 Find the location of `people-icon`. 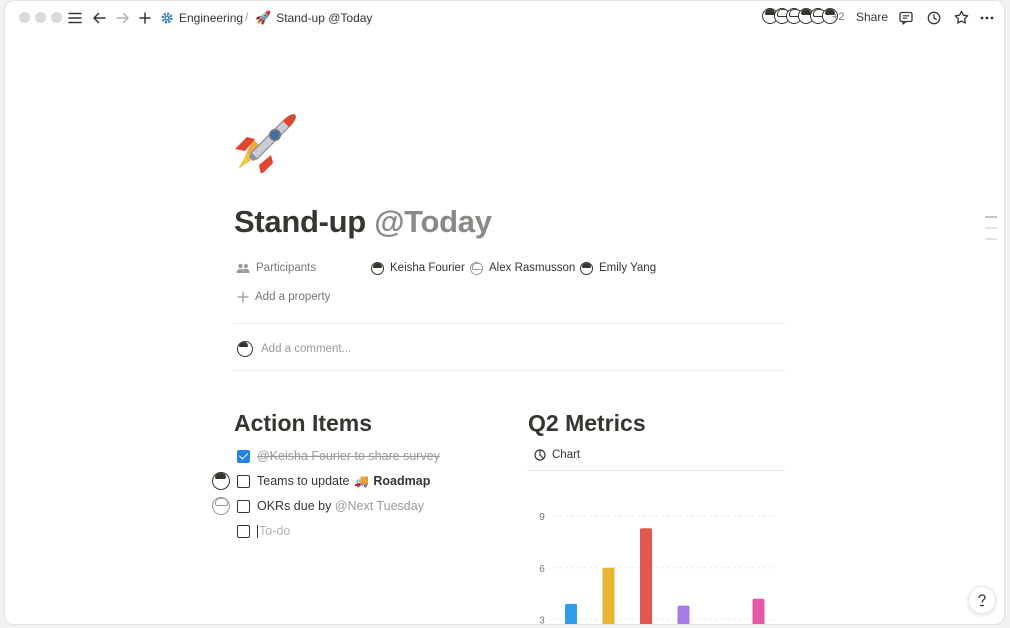

people-icon is located at coordinates (246, 268).